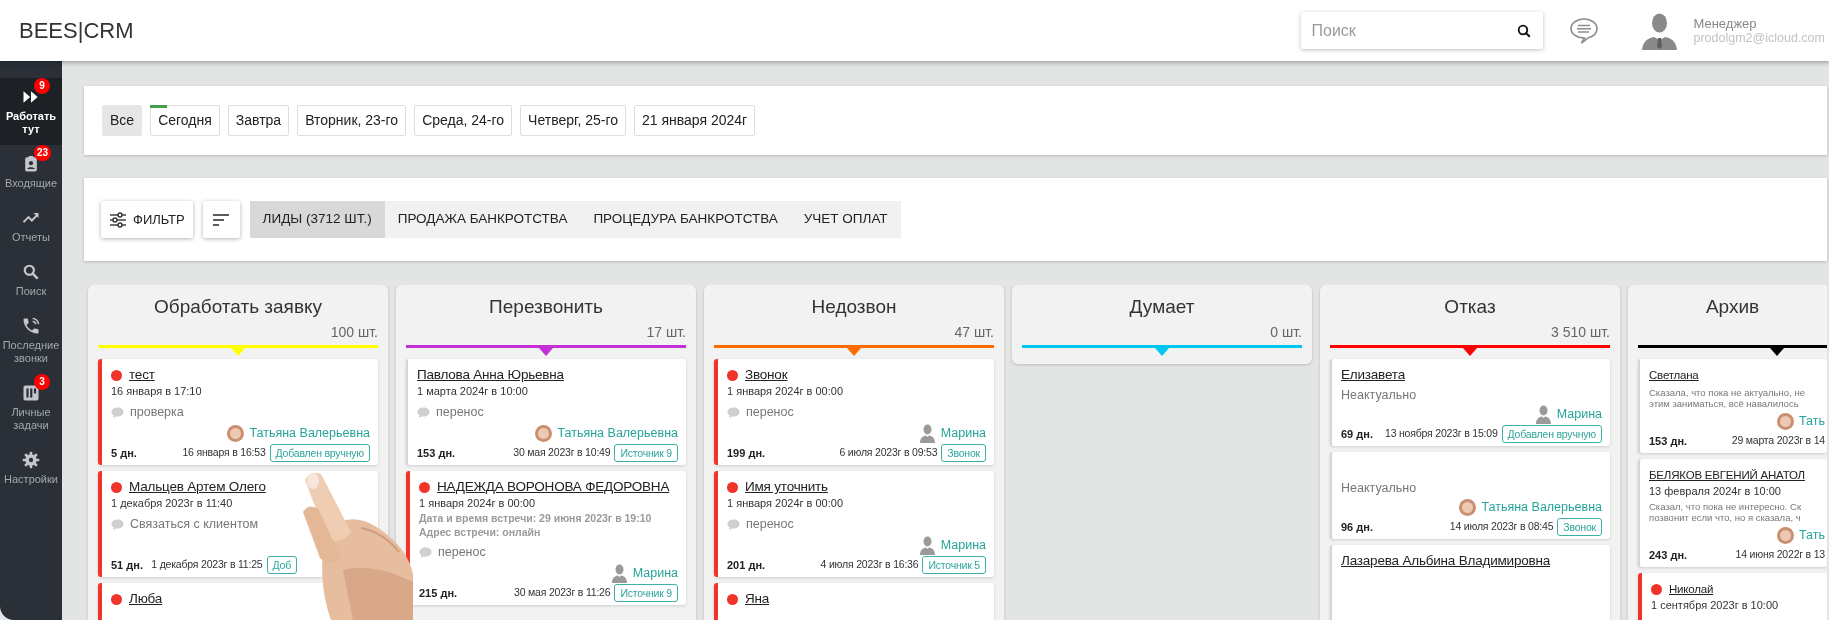 Image resolution: width=1829 pixels, height=620 pixels. Describe the element at coordinates (31, 111) in the screenshot. I see `sidebar-item: 9 Работать тут` at that location.